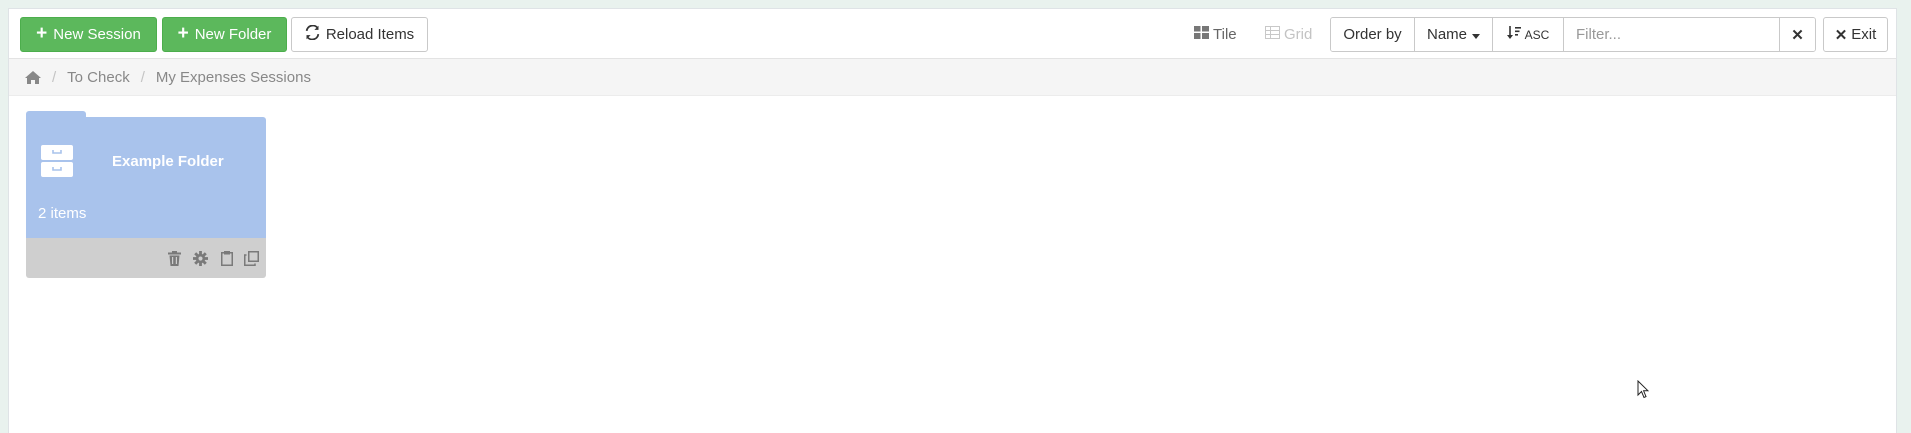 The width and height of the screenshot is (1911, 433). I want to click on folder-tile: Example Folder 2 items, so click(146, 197).